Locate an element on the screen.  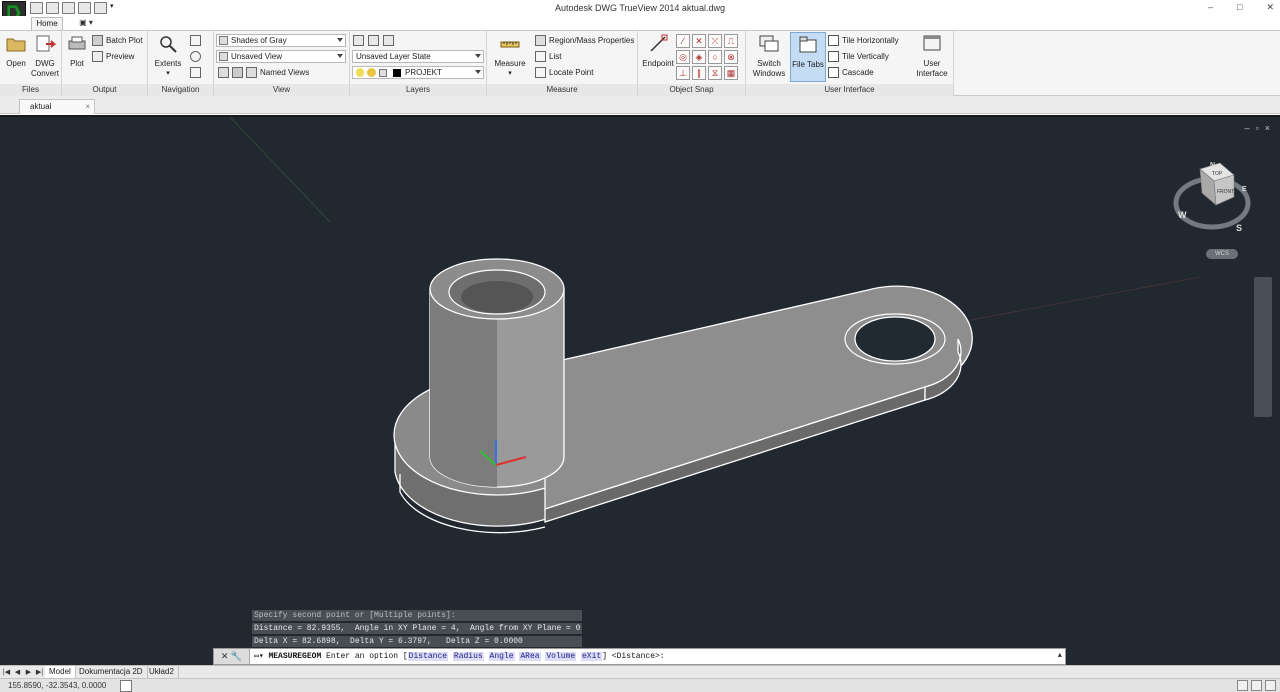
tab-home: Home is located at coordinates (47, 23).